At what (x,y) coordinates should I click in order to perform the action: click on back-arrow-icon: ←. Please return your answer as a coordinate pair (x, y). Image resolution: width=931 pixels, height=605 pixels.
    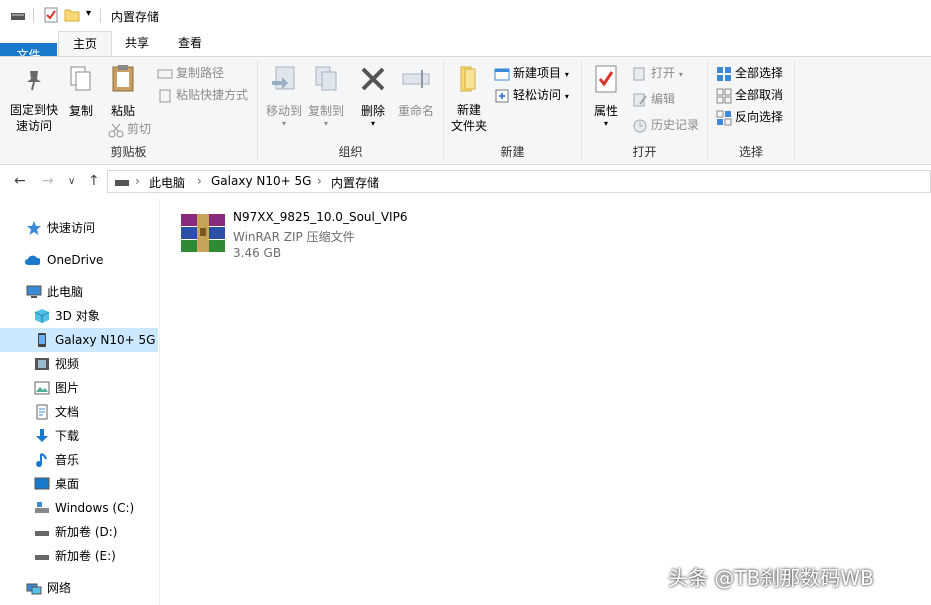
    Looking at the image, I should click on (20, 181).